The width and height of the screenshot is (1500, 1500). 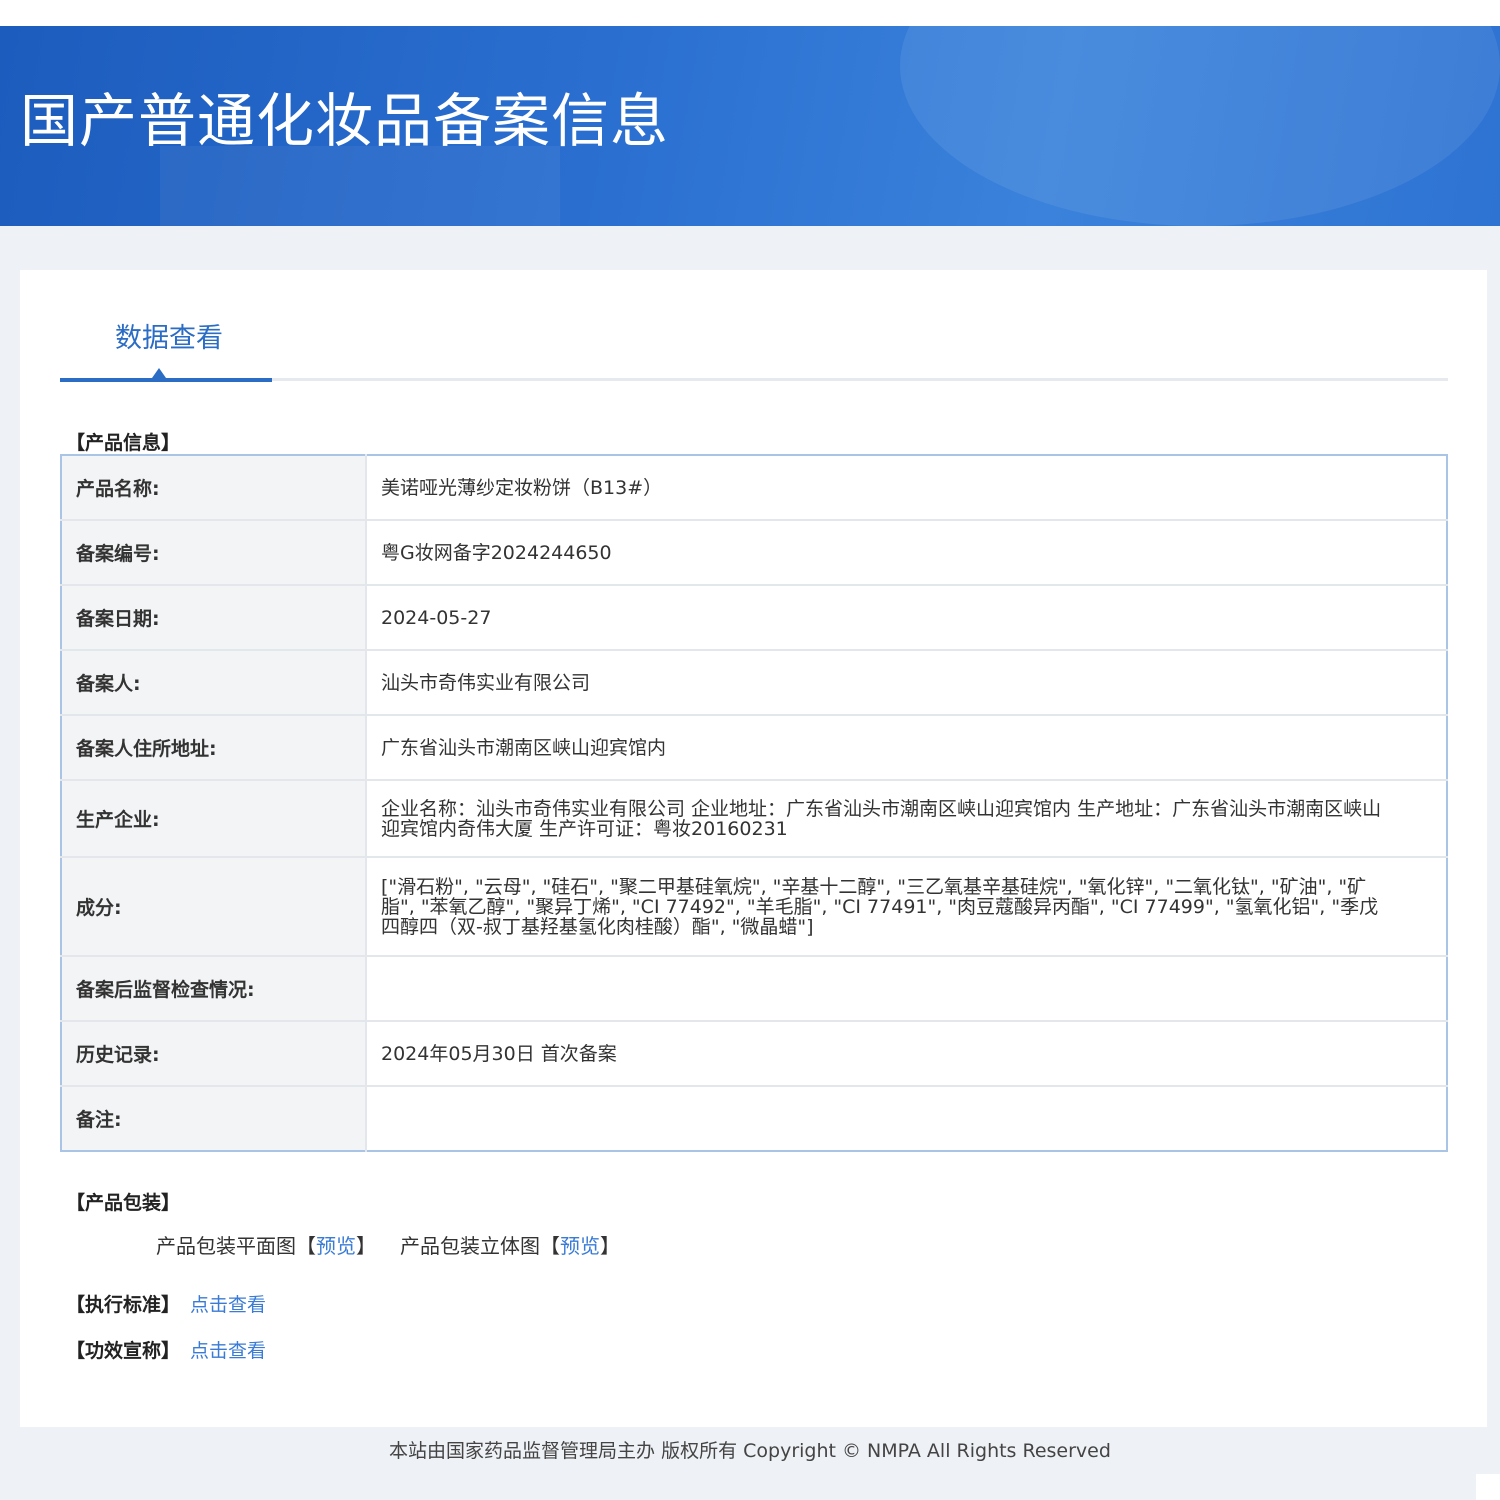 I want to click on top-strip, so click(x=750, y=13).